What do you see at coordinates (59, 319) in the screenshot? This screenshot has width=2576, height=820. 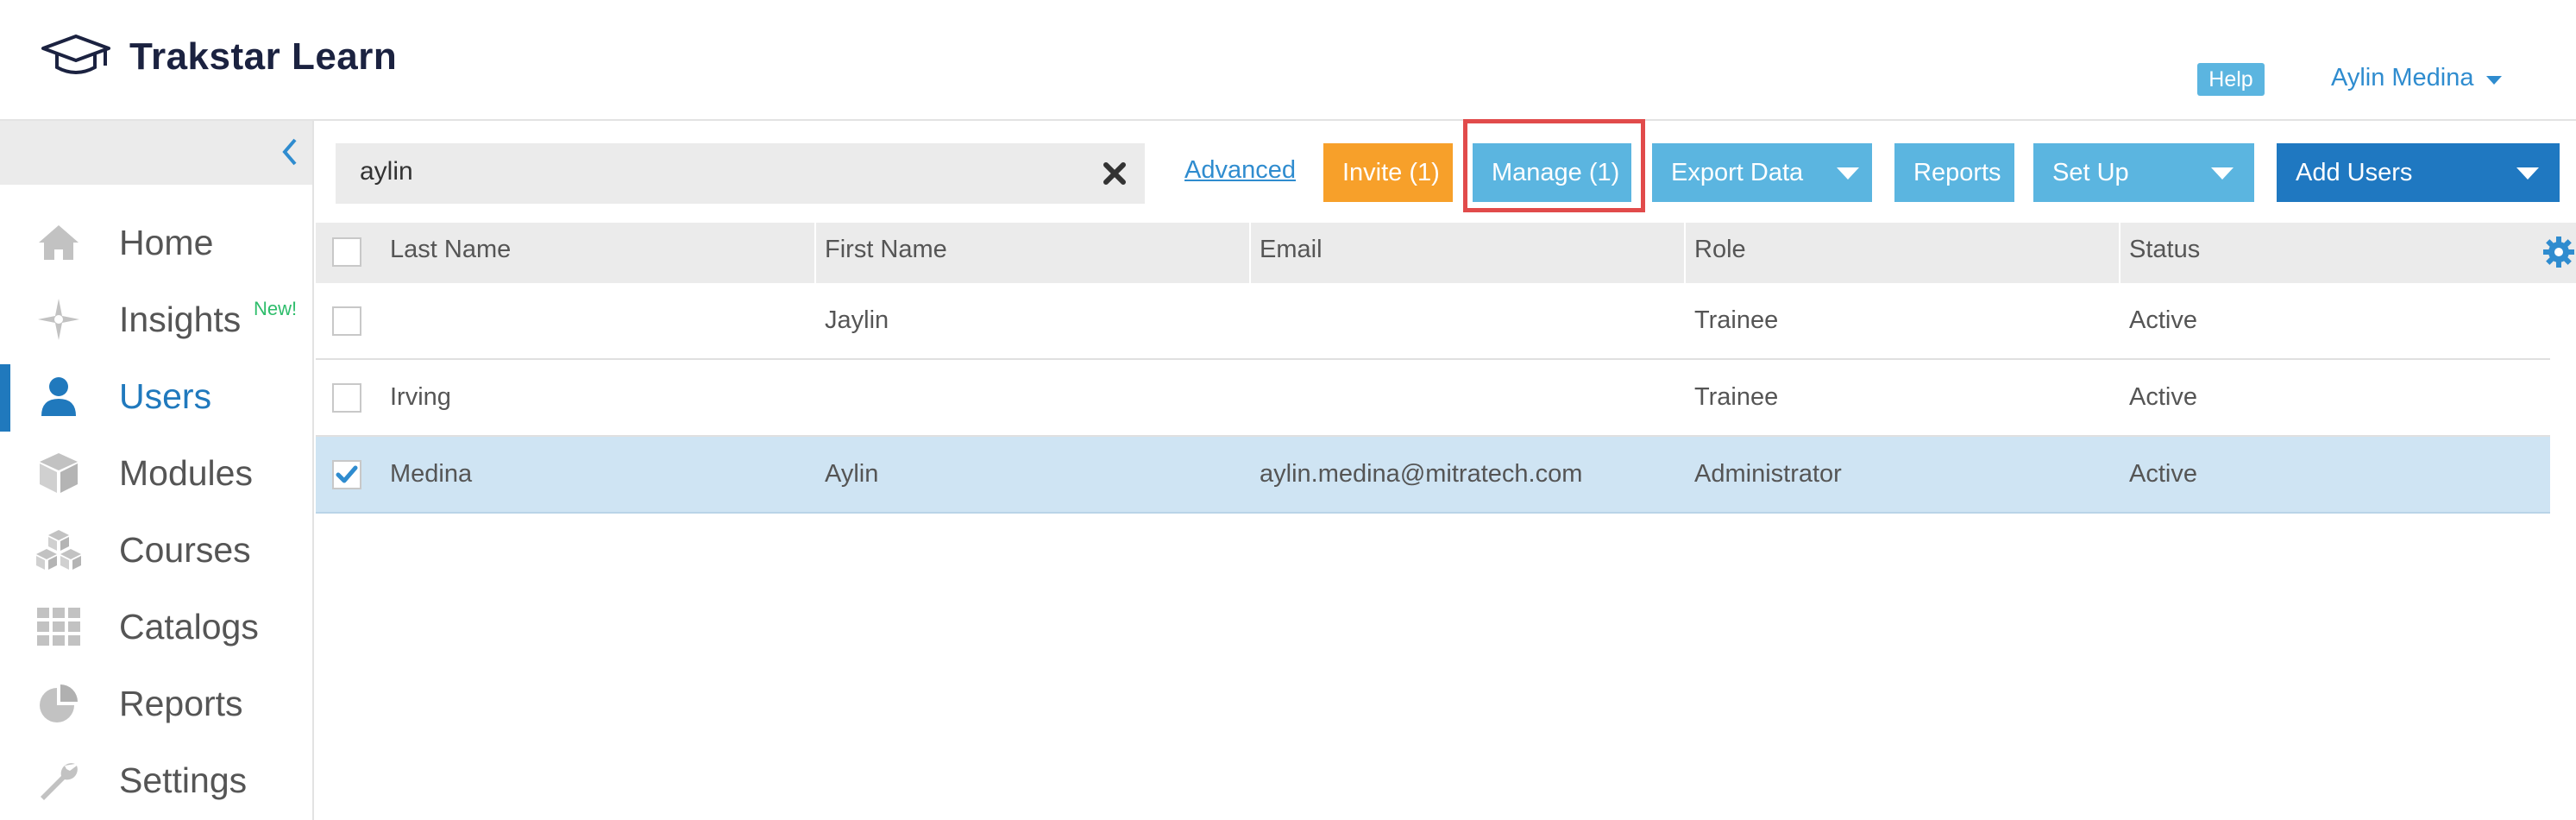 I see `insights-icon` at bounding box center [59, 319].